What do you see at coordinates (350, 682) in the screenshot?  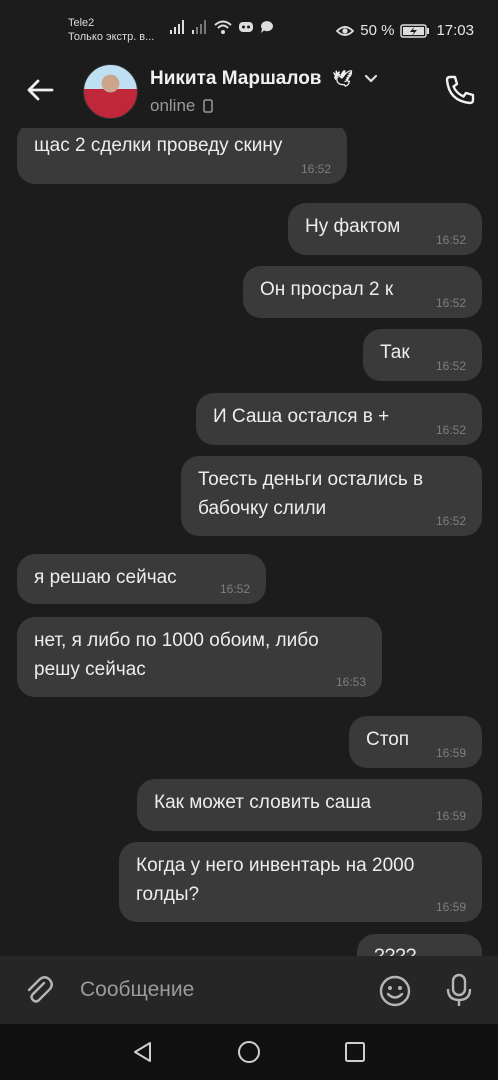 I see `message-time: 16:53` at bounding box center [350, 682].